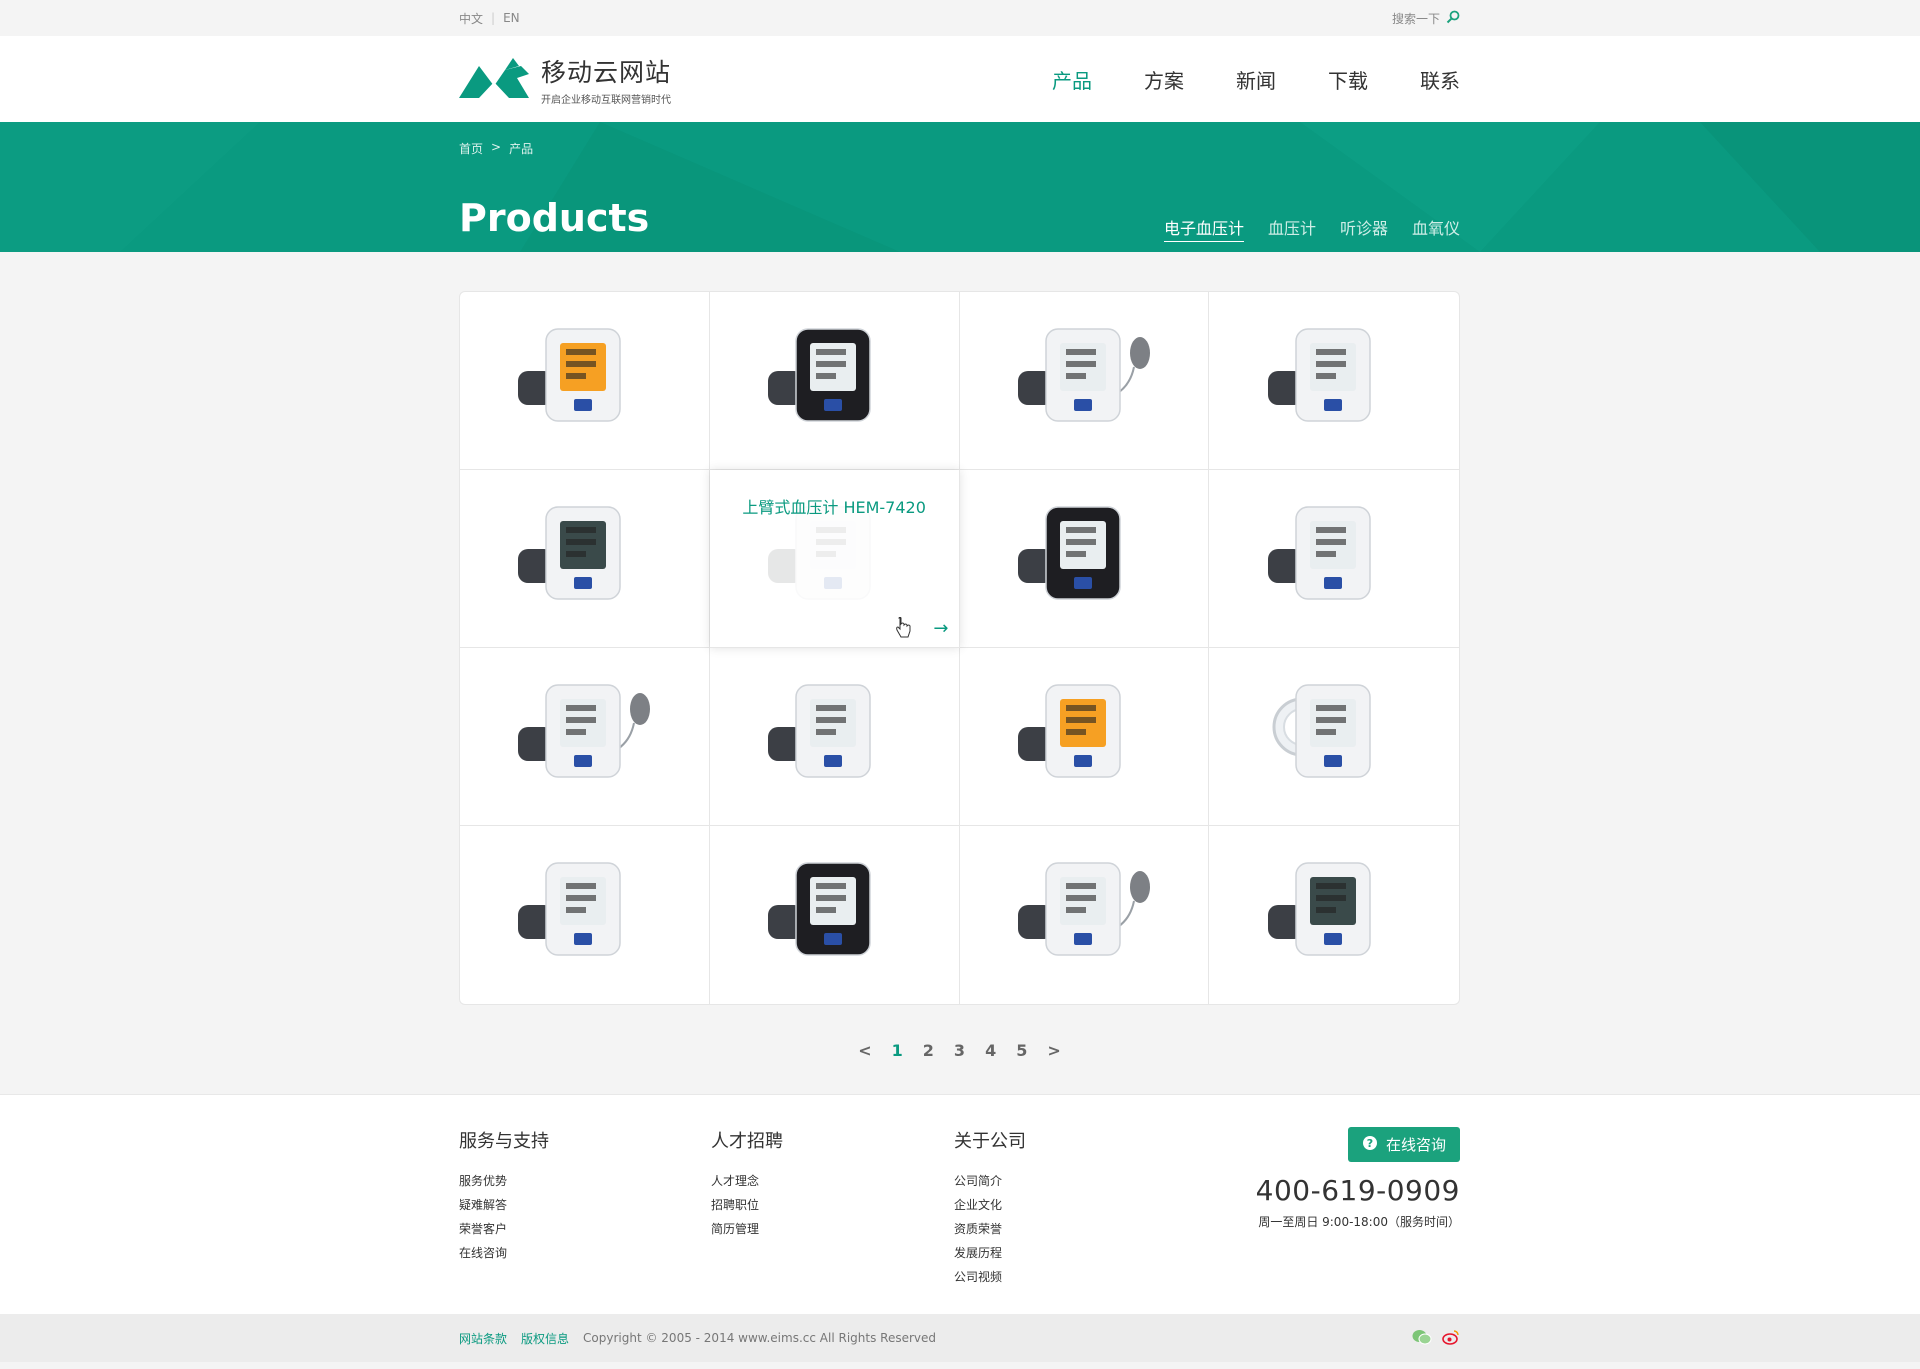  I want to click on pager-page: 1, so click(897, 1050).